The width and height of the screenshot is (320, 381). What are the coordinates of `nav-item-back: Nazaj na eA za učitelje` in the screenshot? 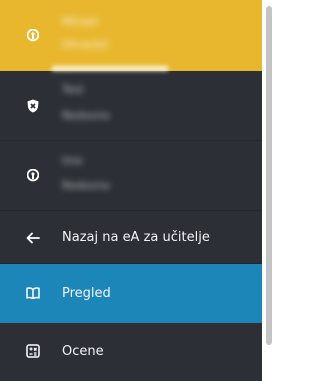 It's located at (131, 237).